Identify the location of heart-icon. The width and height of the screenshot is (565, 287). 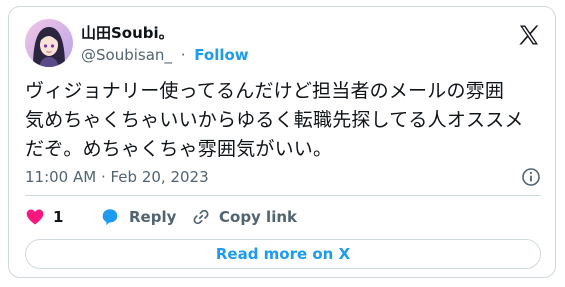
(35, 217).